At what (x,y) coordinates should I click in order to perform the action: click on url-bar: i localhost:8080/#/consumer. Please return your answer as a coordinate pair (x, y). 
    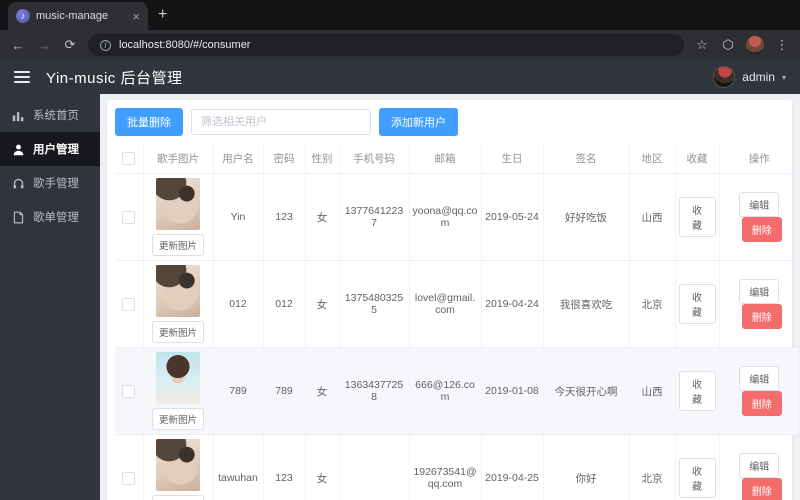
    Looking at the image, I should click on (386, 45).